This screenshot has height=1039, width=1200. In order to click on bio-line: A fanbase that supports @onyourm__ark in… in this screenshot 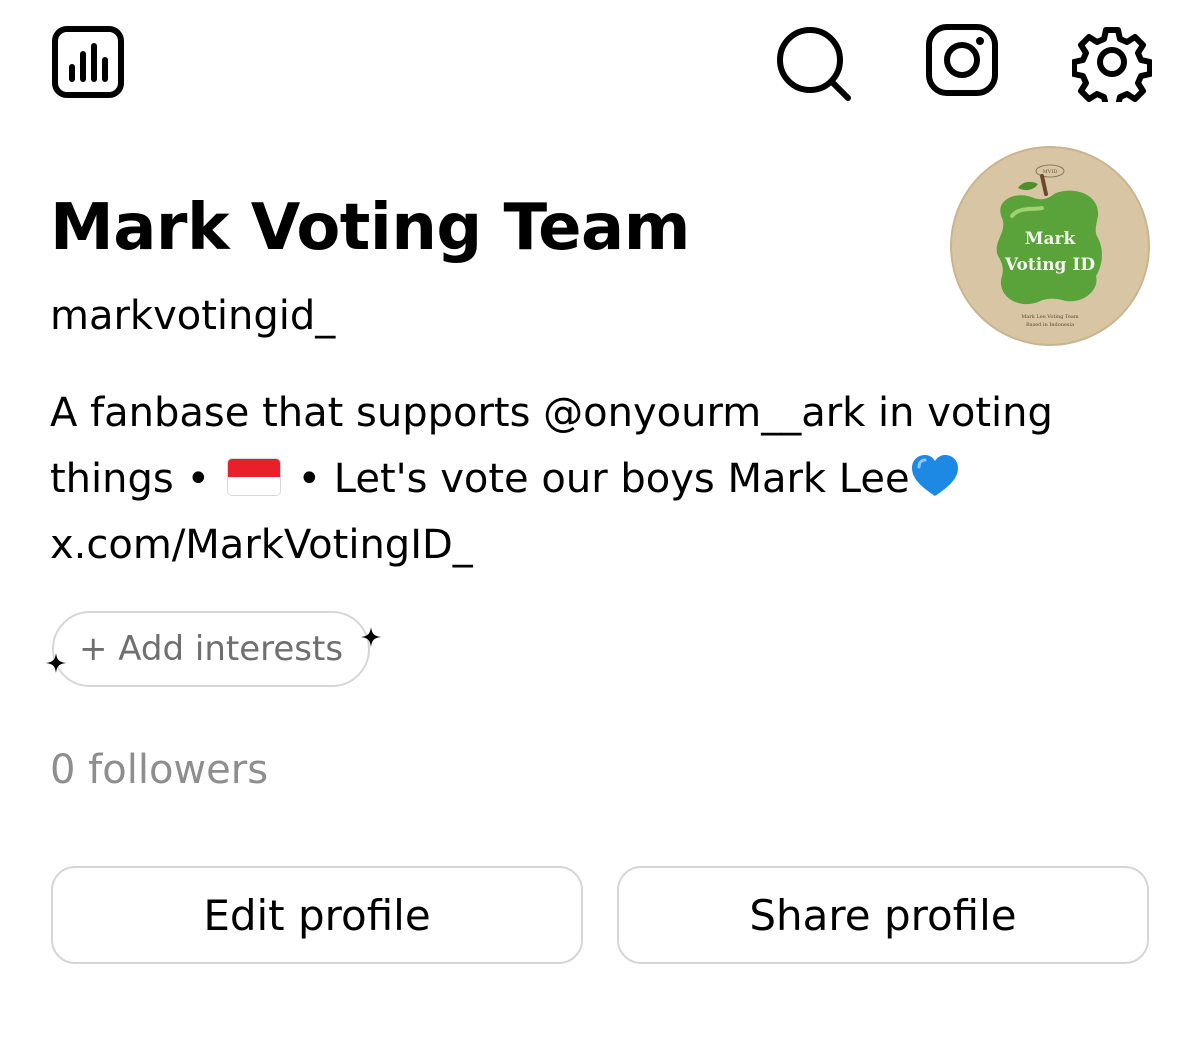, I will do `click(551, 413)`.